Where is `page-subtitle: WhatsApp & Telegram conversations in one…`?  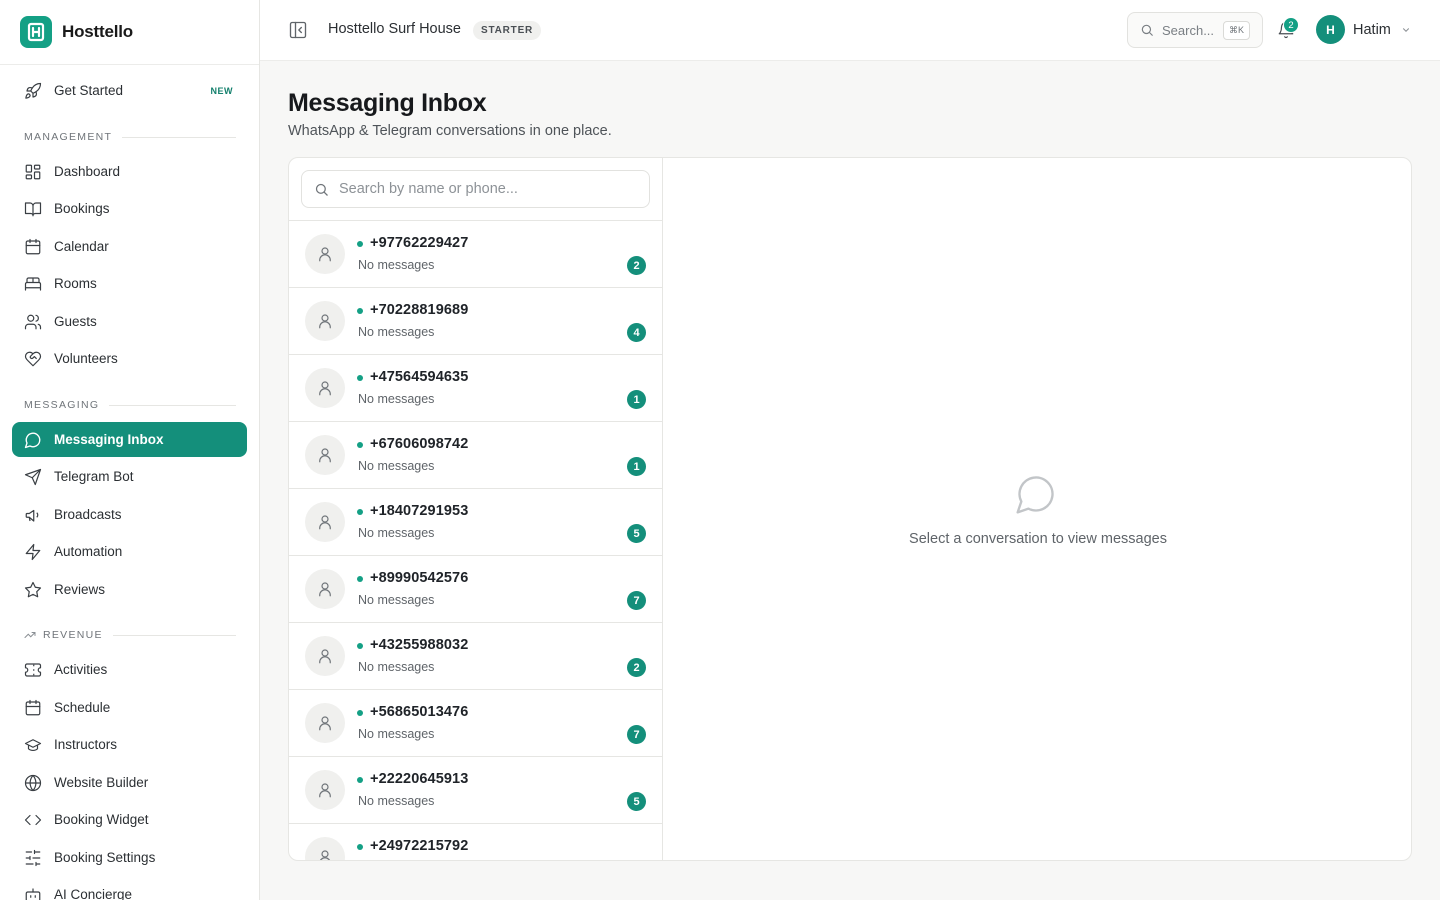
page-subtitle: WhatsApp & Telegram conversations in one… is located at coordinates (450, 131).